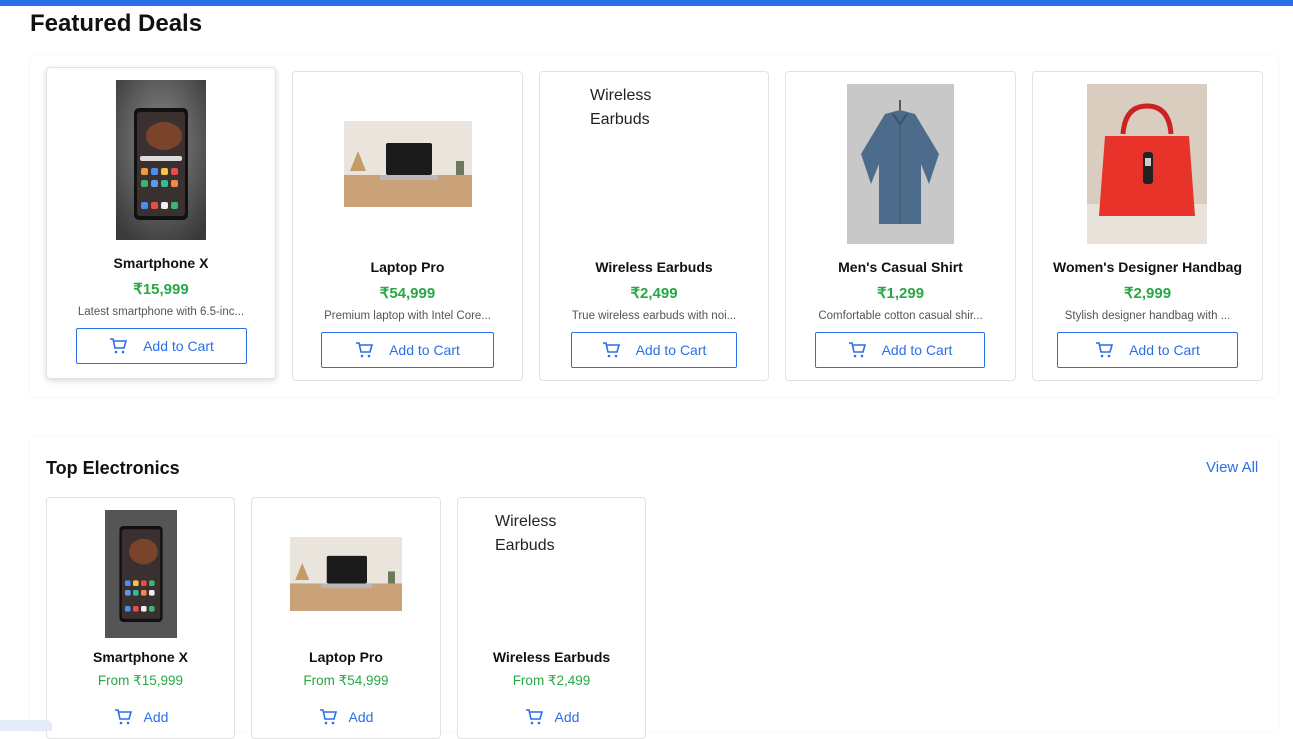  I want to click on product-price: ₹54,999, so click(407, 293).